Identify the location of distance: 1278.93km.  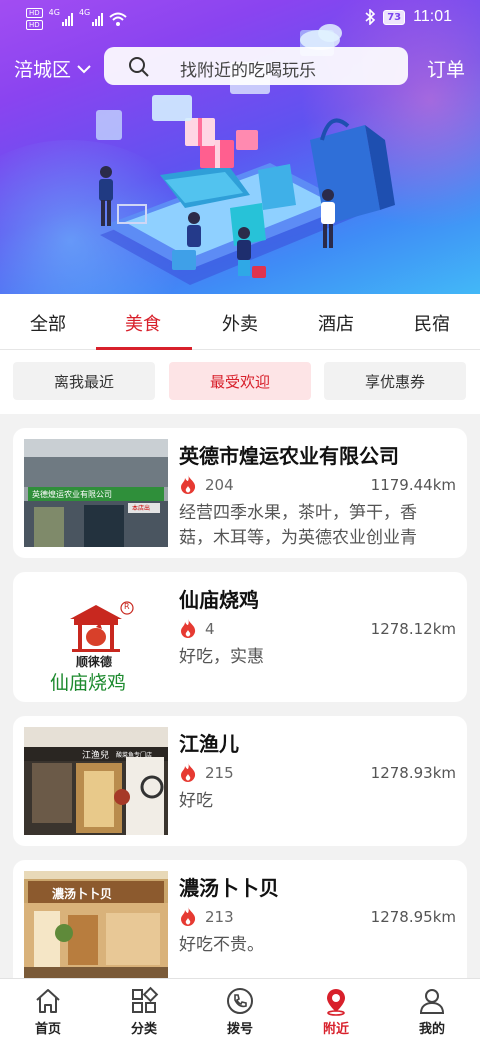
(413, 773).